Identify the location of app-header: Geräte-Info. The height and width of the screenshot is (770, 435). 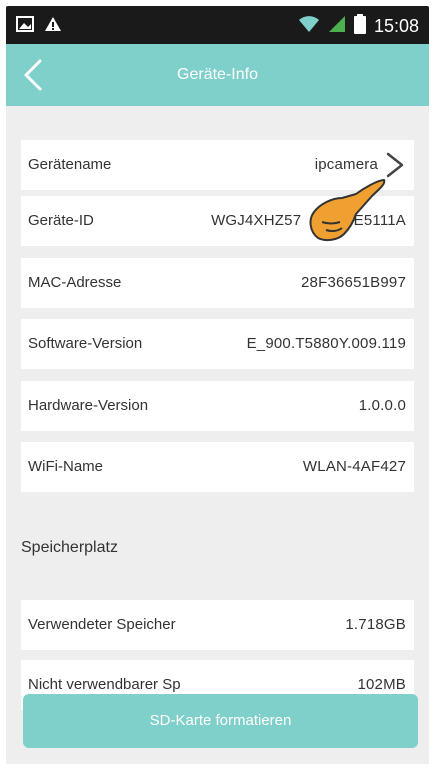
(217, 75).